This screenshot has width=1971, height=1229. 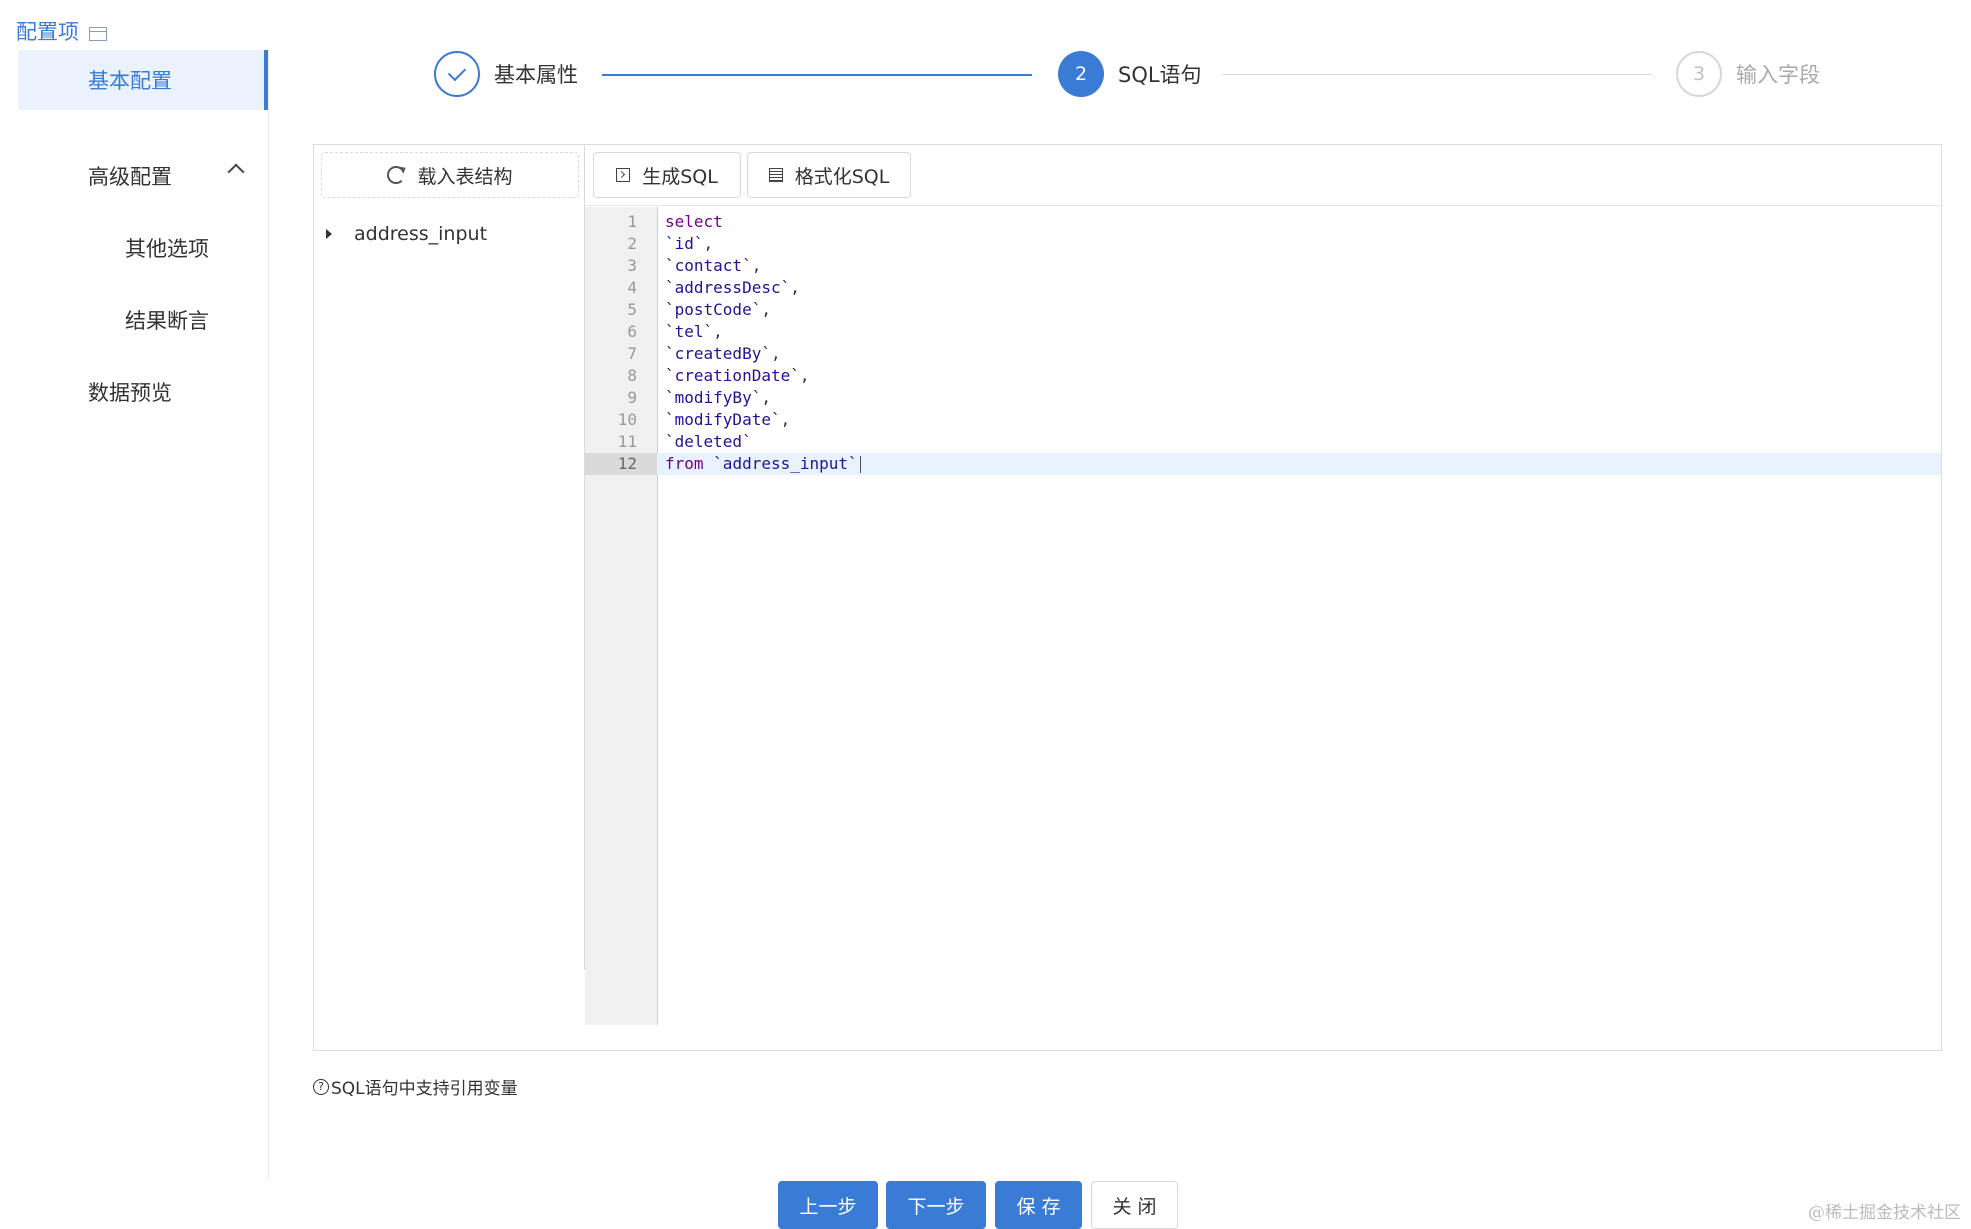 I want to click on sidebar-item-basic-config: 基本配置, so click(x=143, y=80).